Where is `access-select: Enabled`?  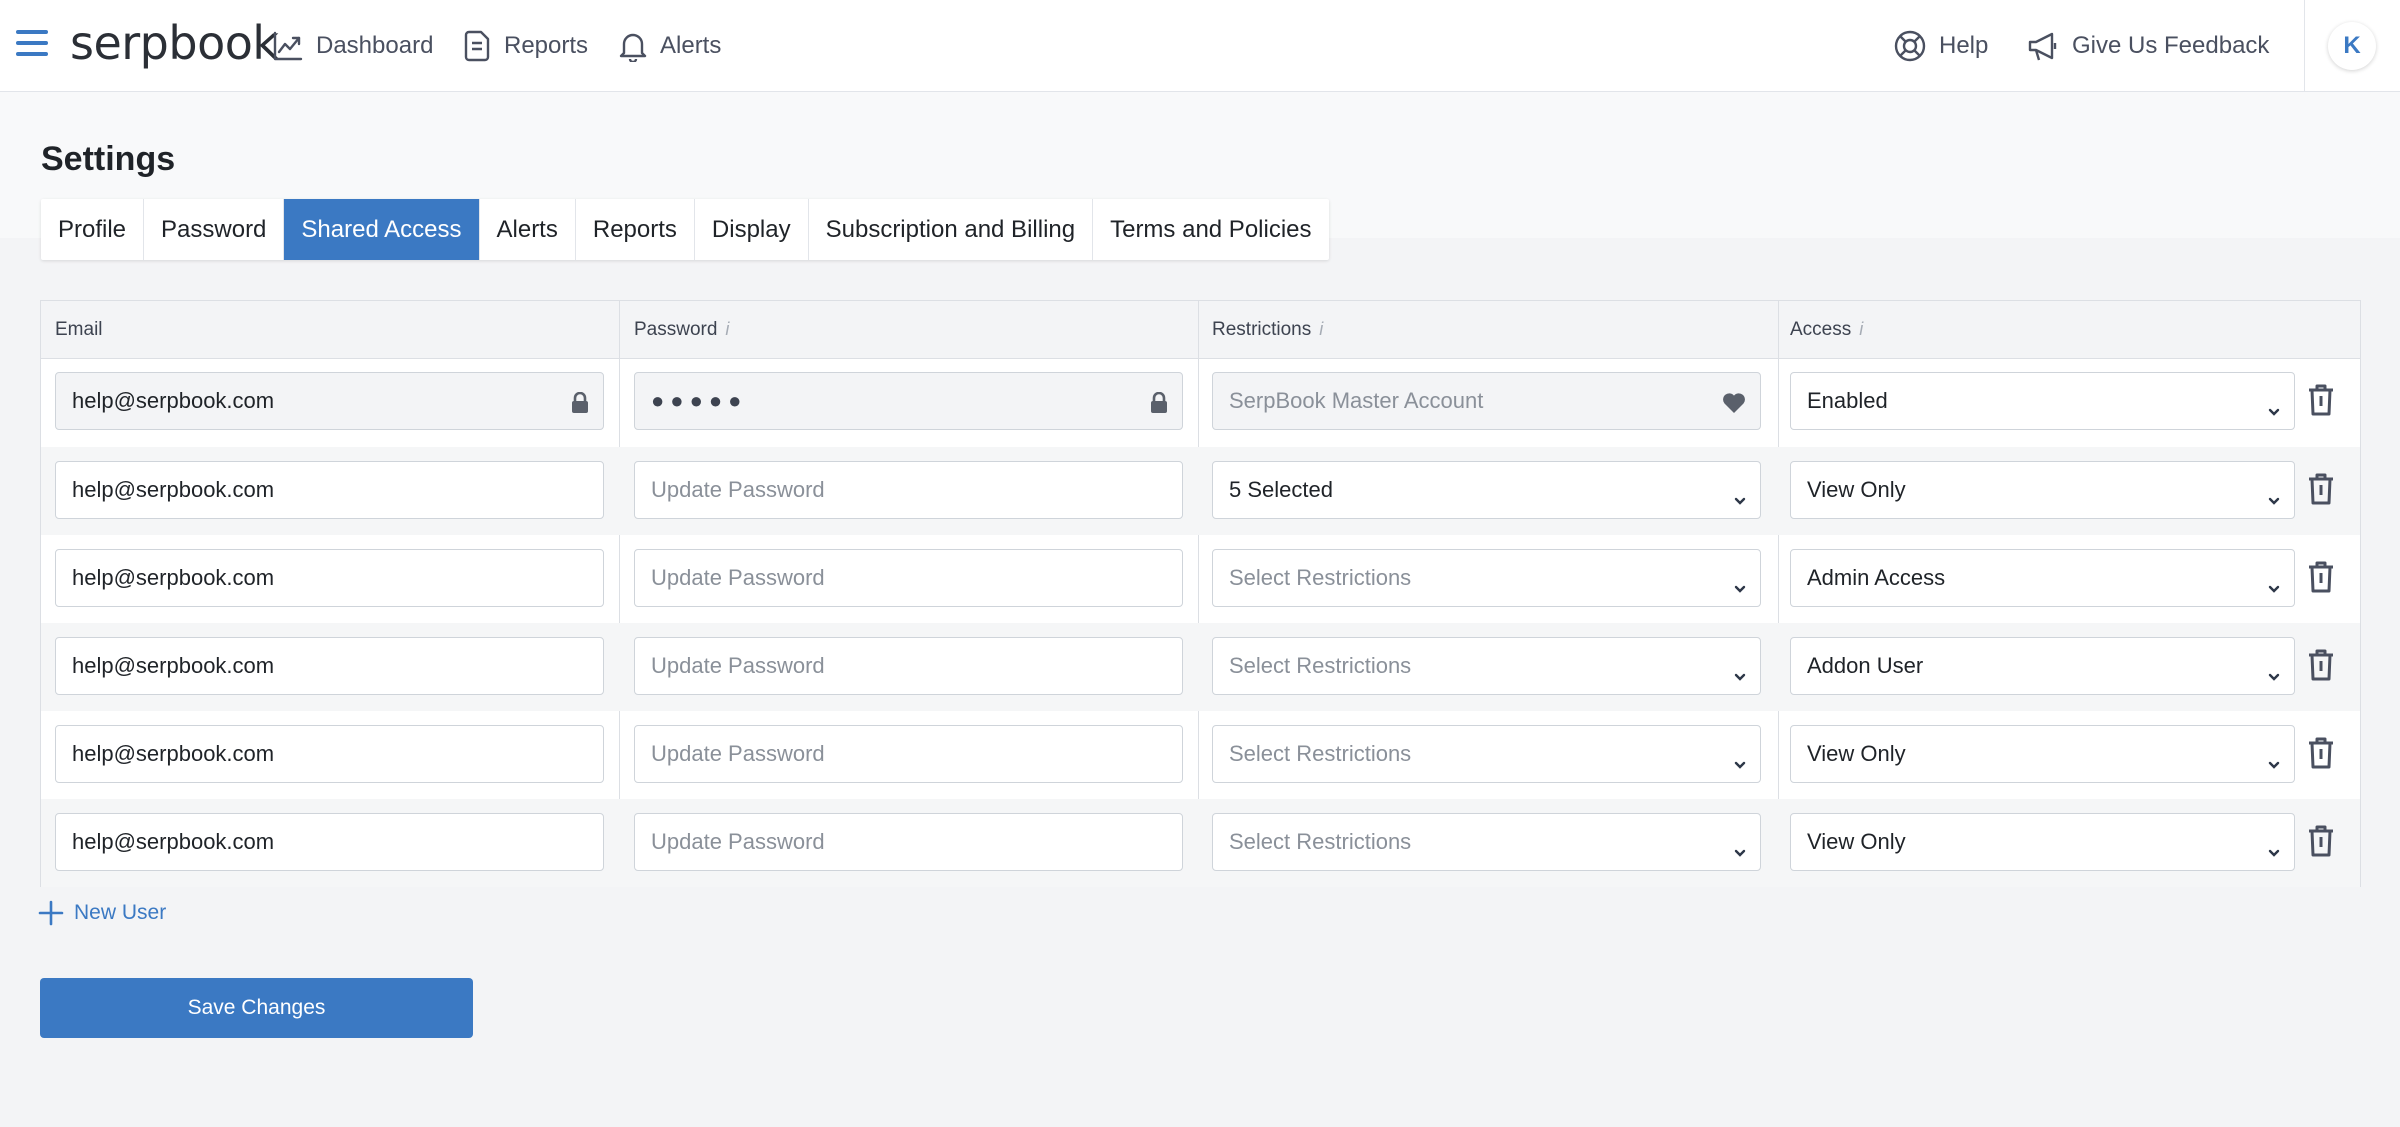
access-select: Enabled is located at coordinates (2042, 401).